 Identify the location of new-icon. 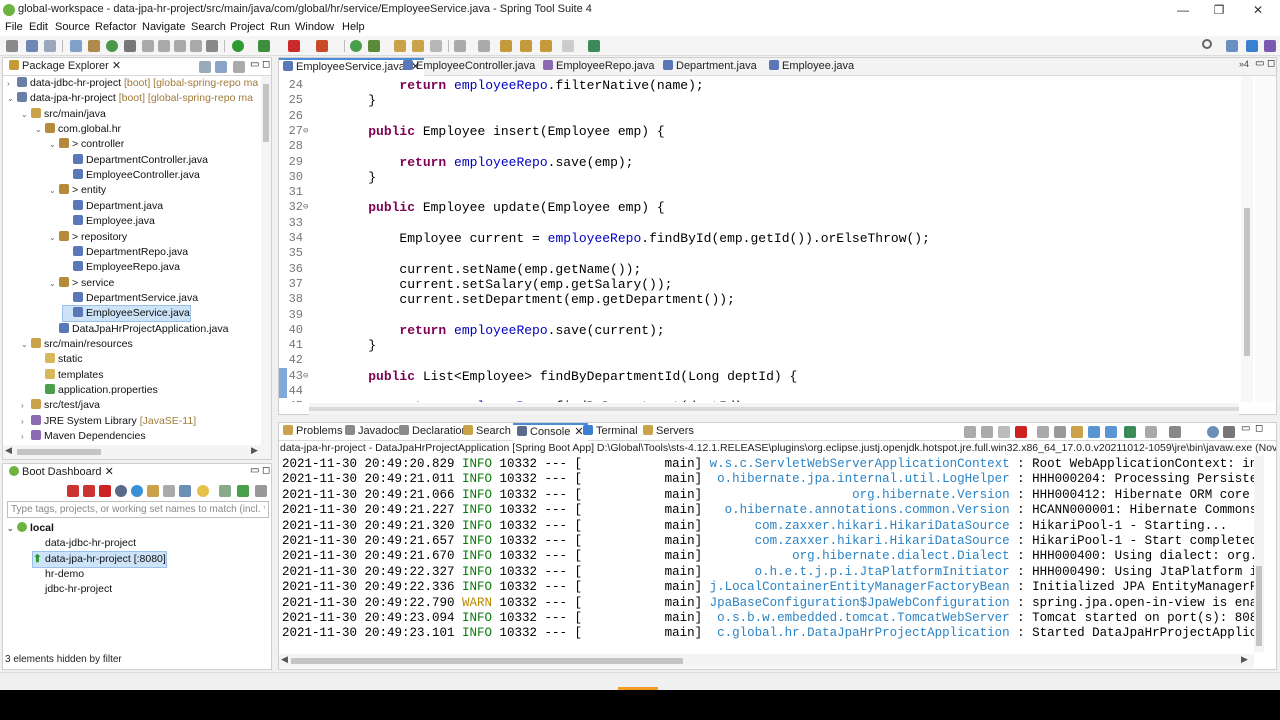
(12, 46).